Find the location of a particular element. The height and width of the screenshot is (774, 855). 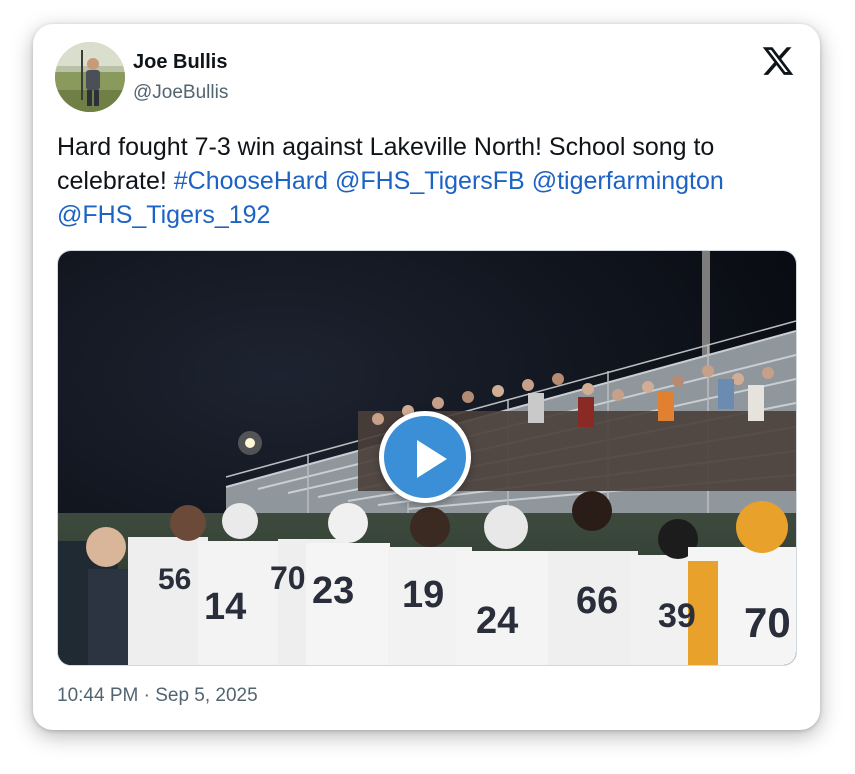

jersey-number: 23 is located at coordinates (333, 591).